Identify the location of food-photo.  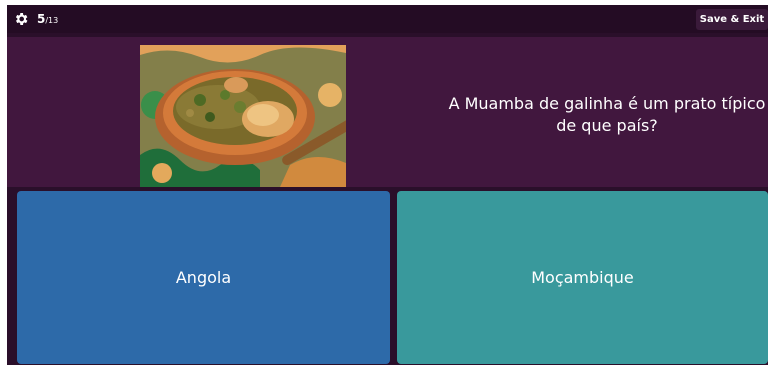
(243, 116).